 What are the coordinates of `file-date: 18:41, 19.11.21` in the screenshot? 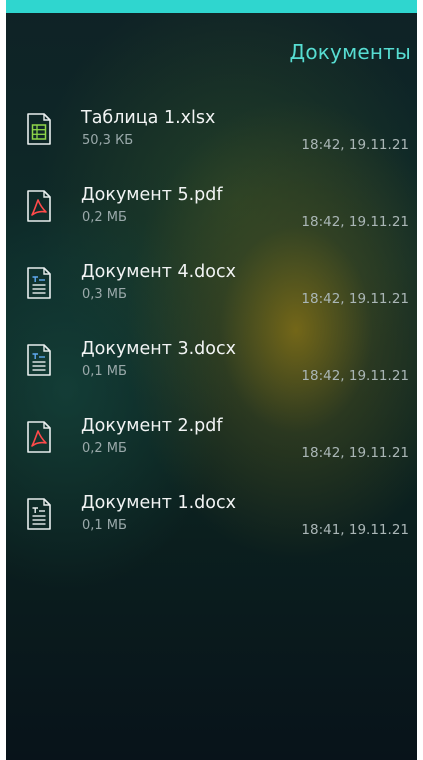 It's located at (355, 530).